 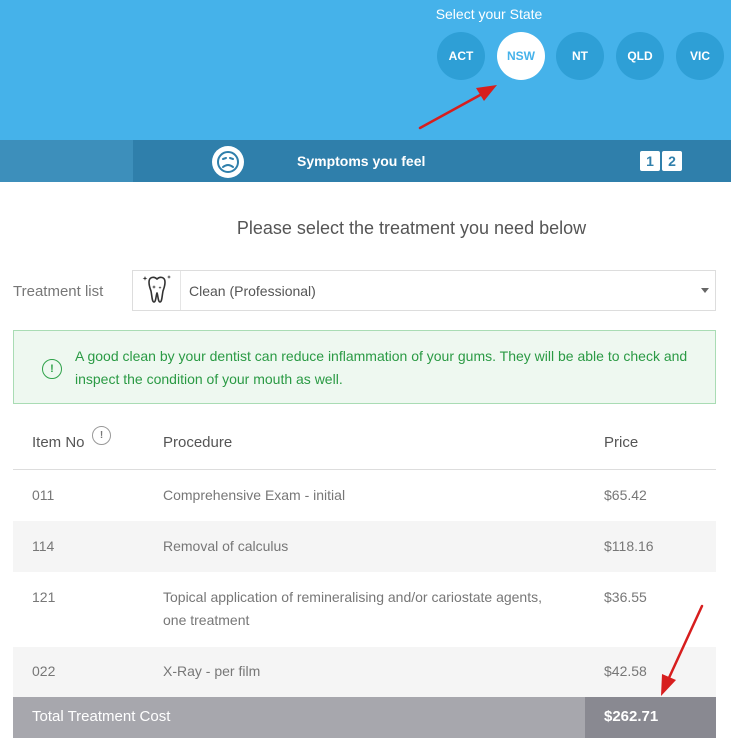 I want to click on table-row: 114 Removal of calculus $118.16, so click(x=364, y=546).